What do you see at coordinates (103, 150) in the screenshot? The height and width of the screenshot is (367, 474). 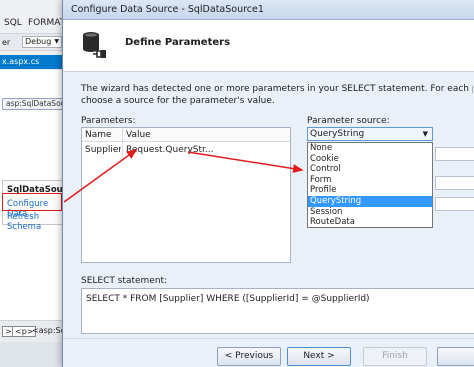 I see `param-name-cell: SupplierId` at bounding box center [103, 150].